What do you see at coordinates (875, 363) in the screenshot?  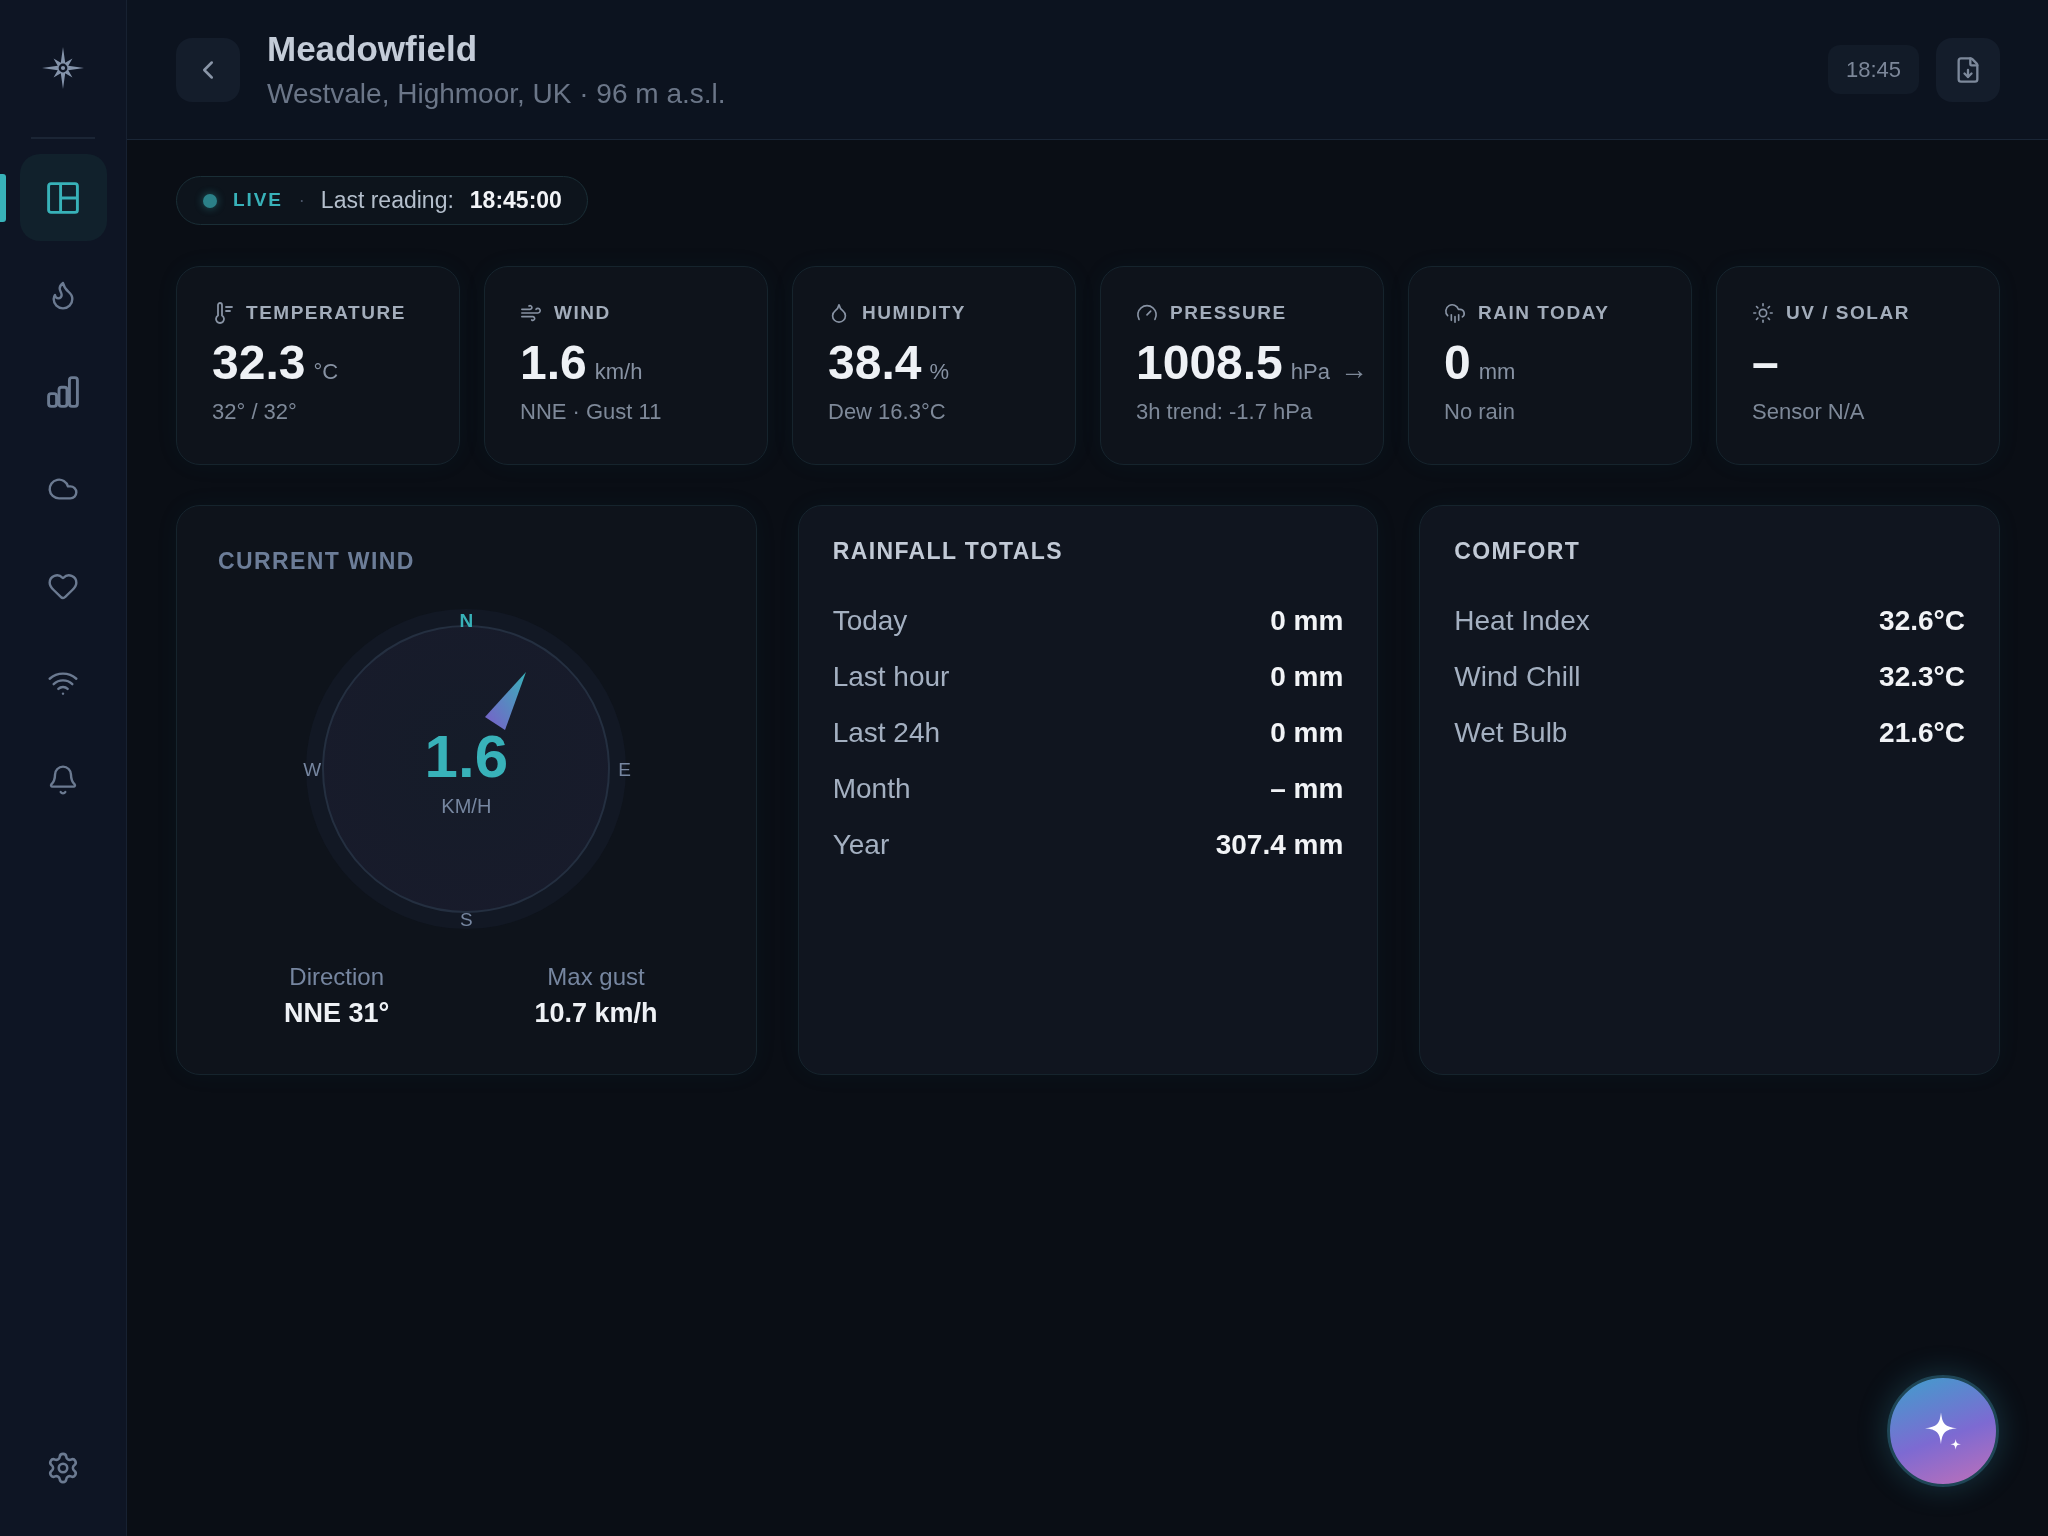 I see `stat-value: 38.4` at bounding box center [875, 363].